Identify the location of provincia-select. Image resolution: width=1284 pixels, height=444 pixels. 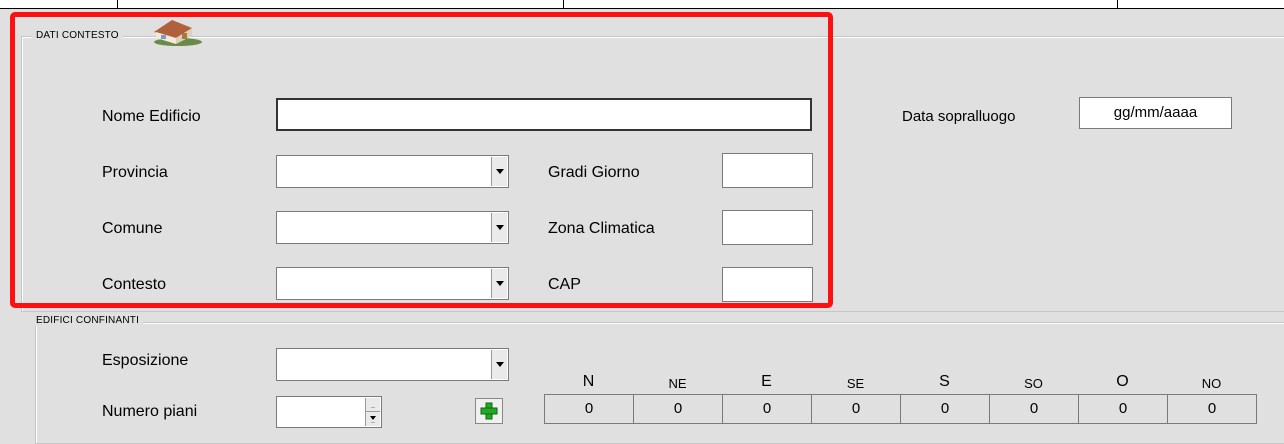
(392, 171).